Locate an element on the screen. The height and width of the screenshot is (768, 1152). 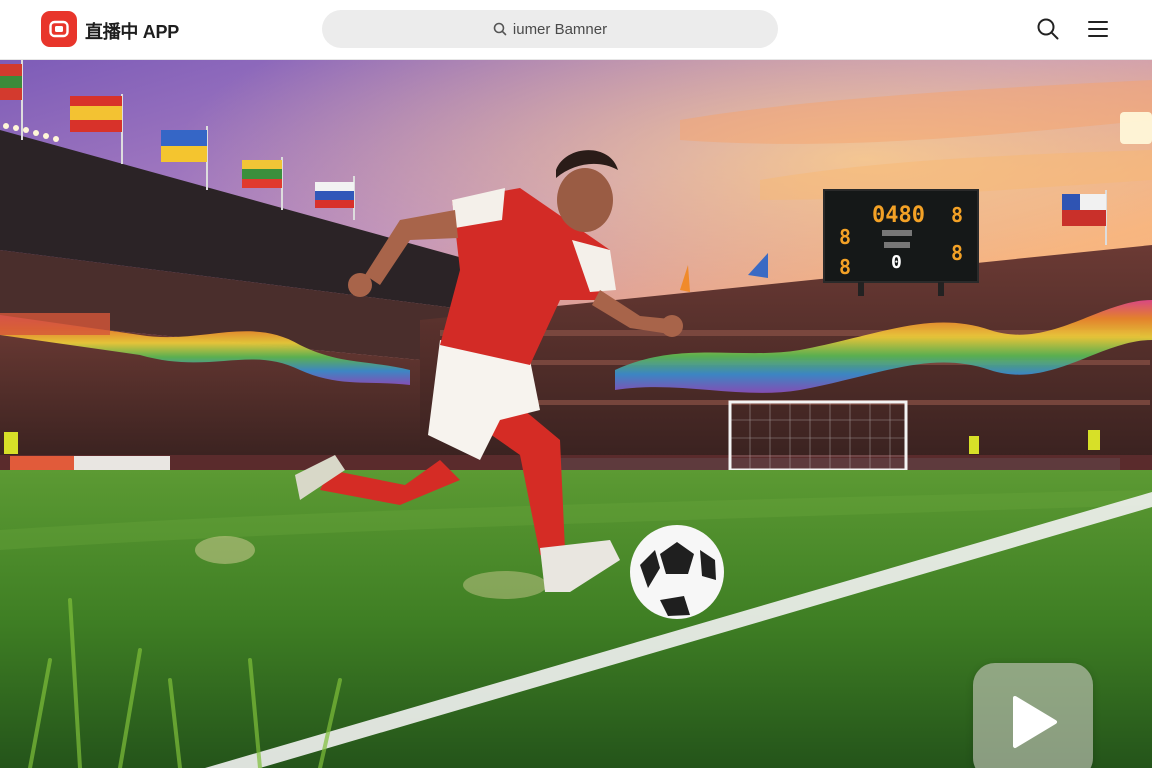
scoreboard-right-score: 8 is located at coordinates (957, 215).